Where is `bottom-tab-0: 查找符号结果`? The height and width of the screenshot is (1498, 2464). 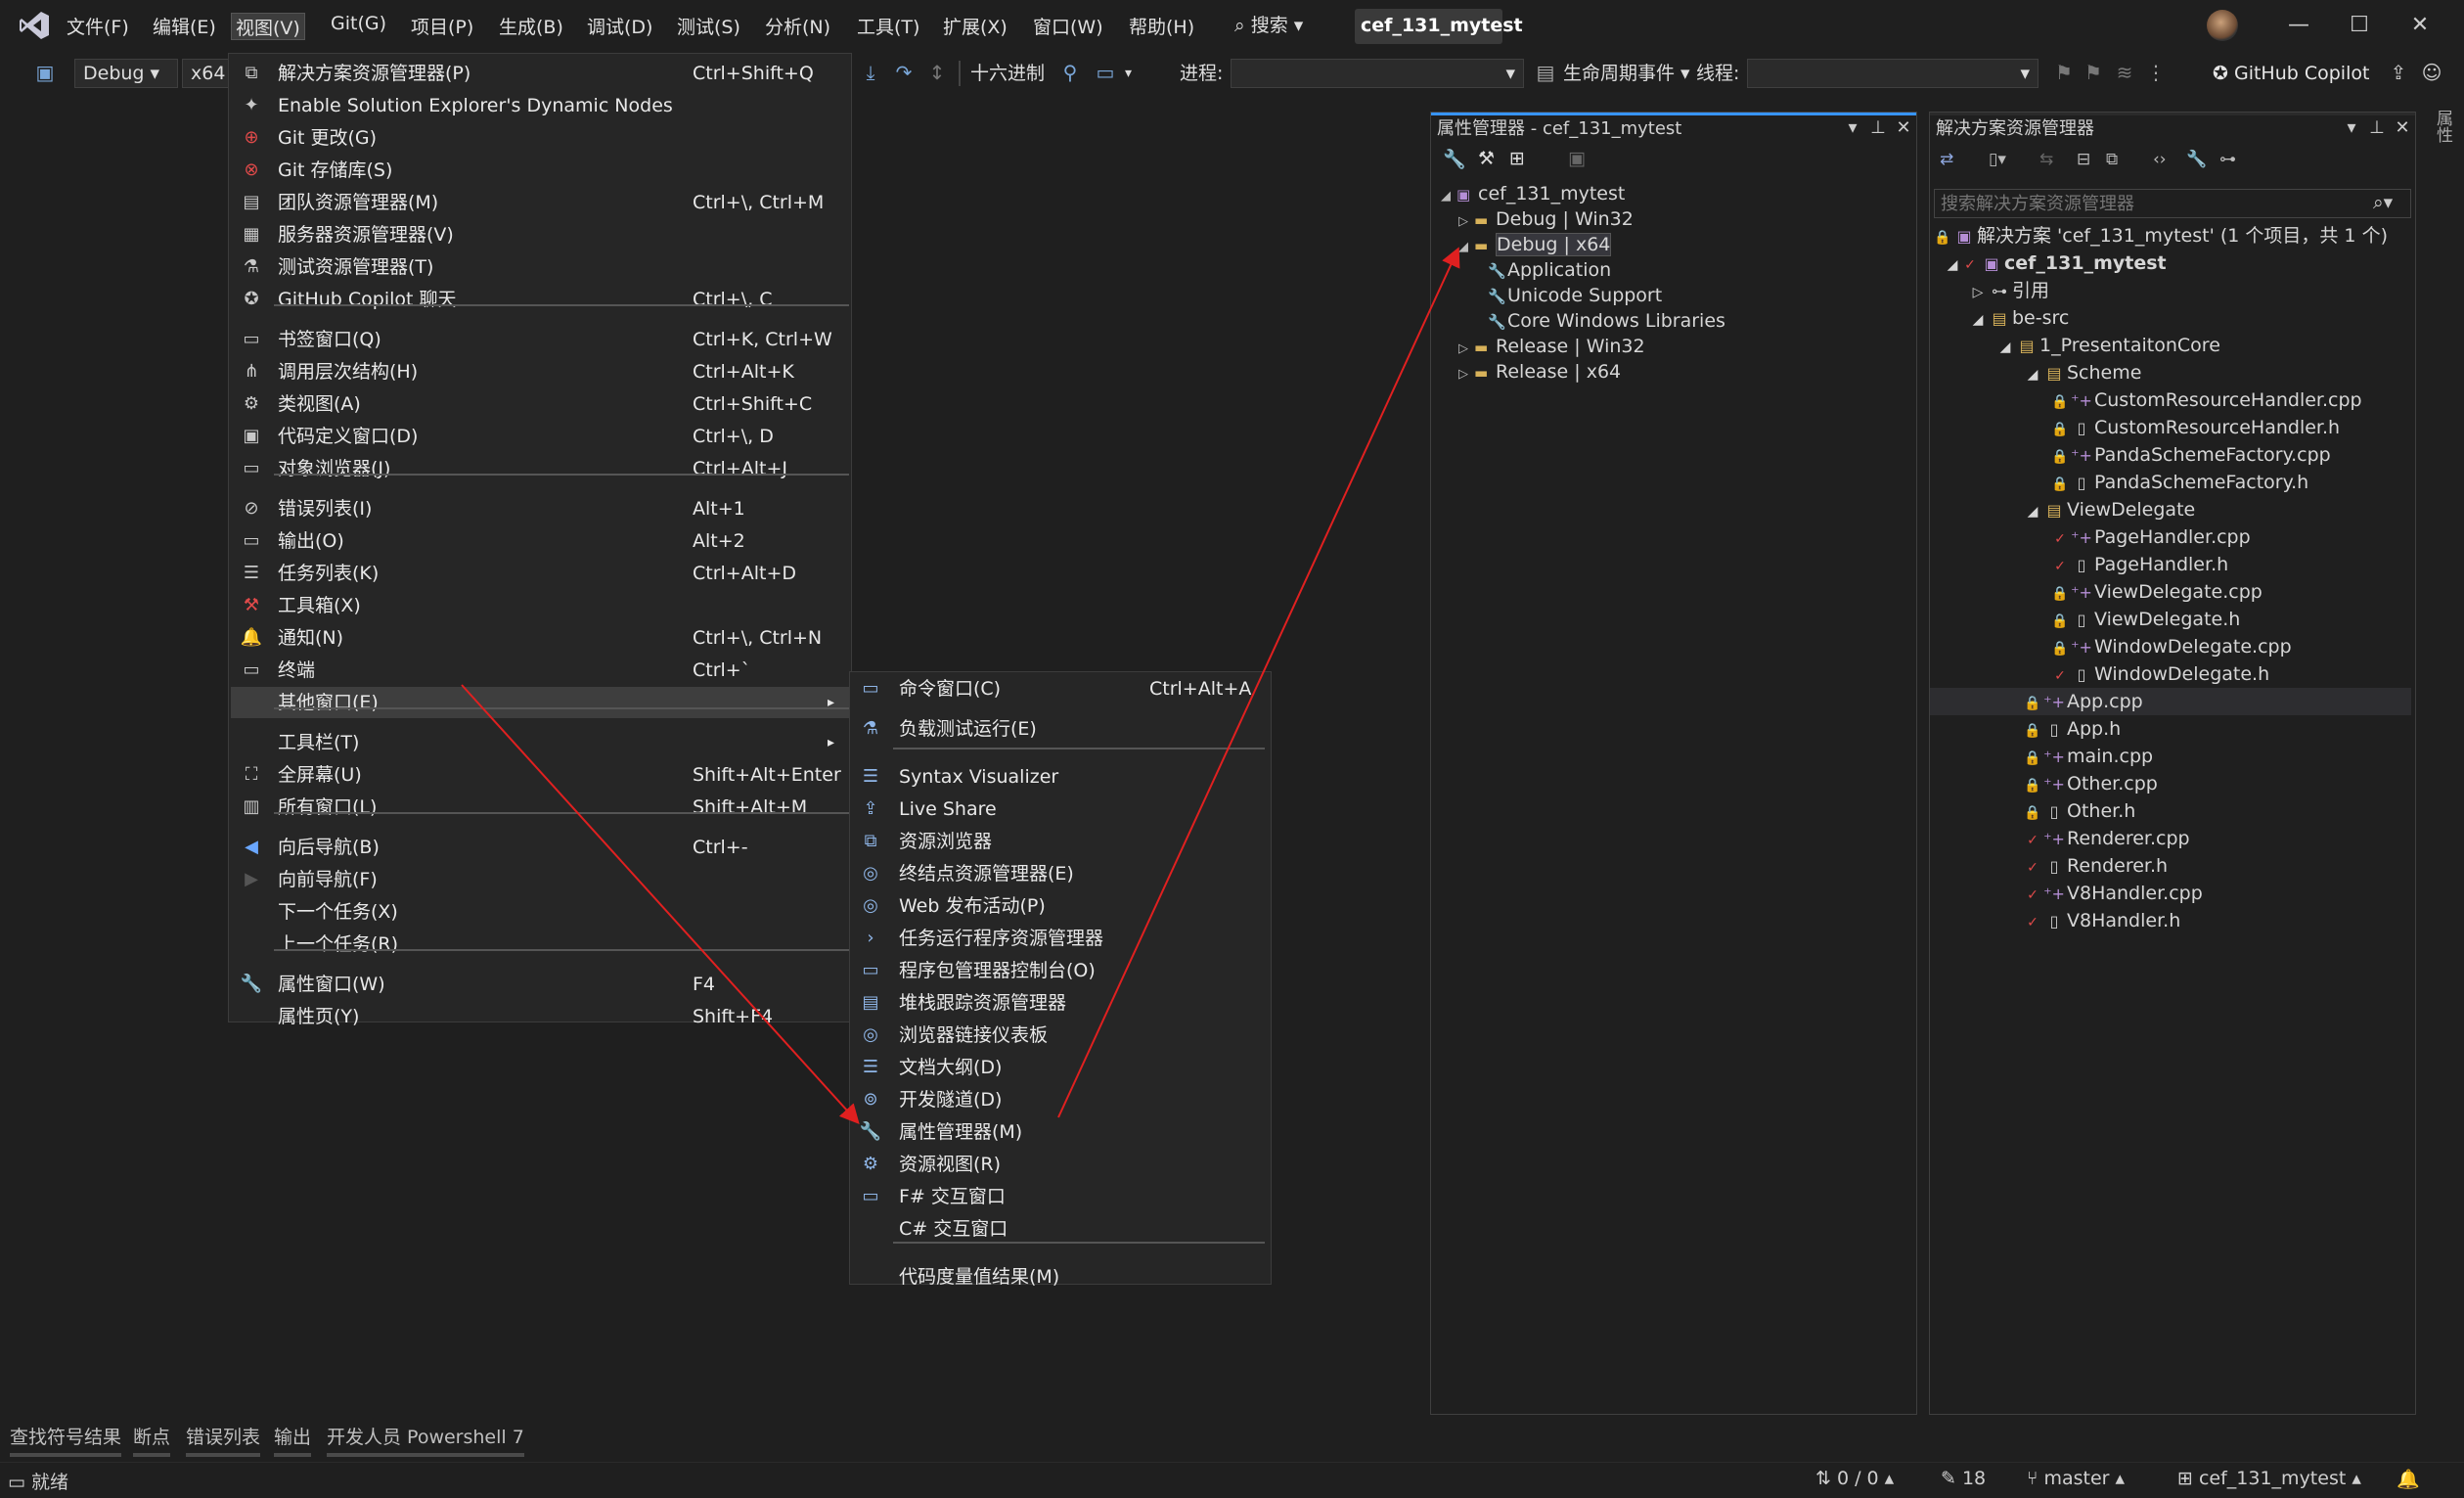 bottom-tab-0: 查找符号结果 is located at coordinates (66, 1440).